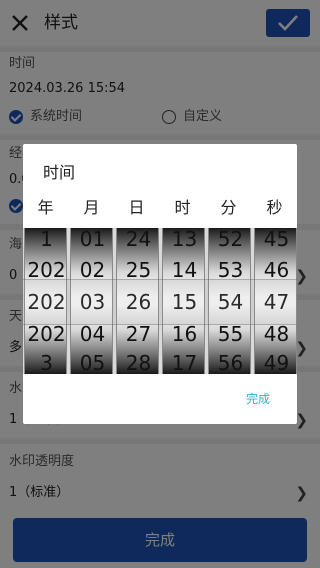  I want to click on dialog-done-button: 完成, so click(258, 399).